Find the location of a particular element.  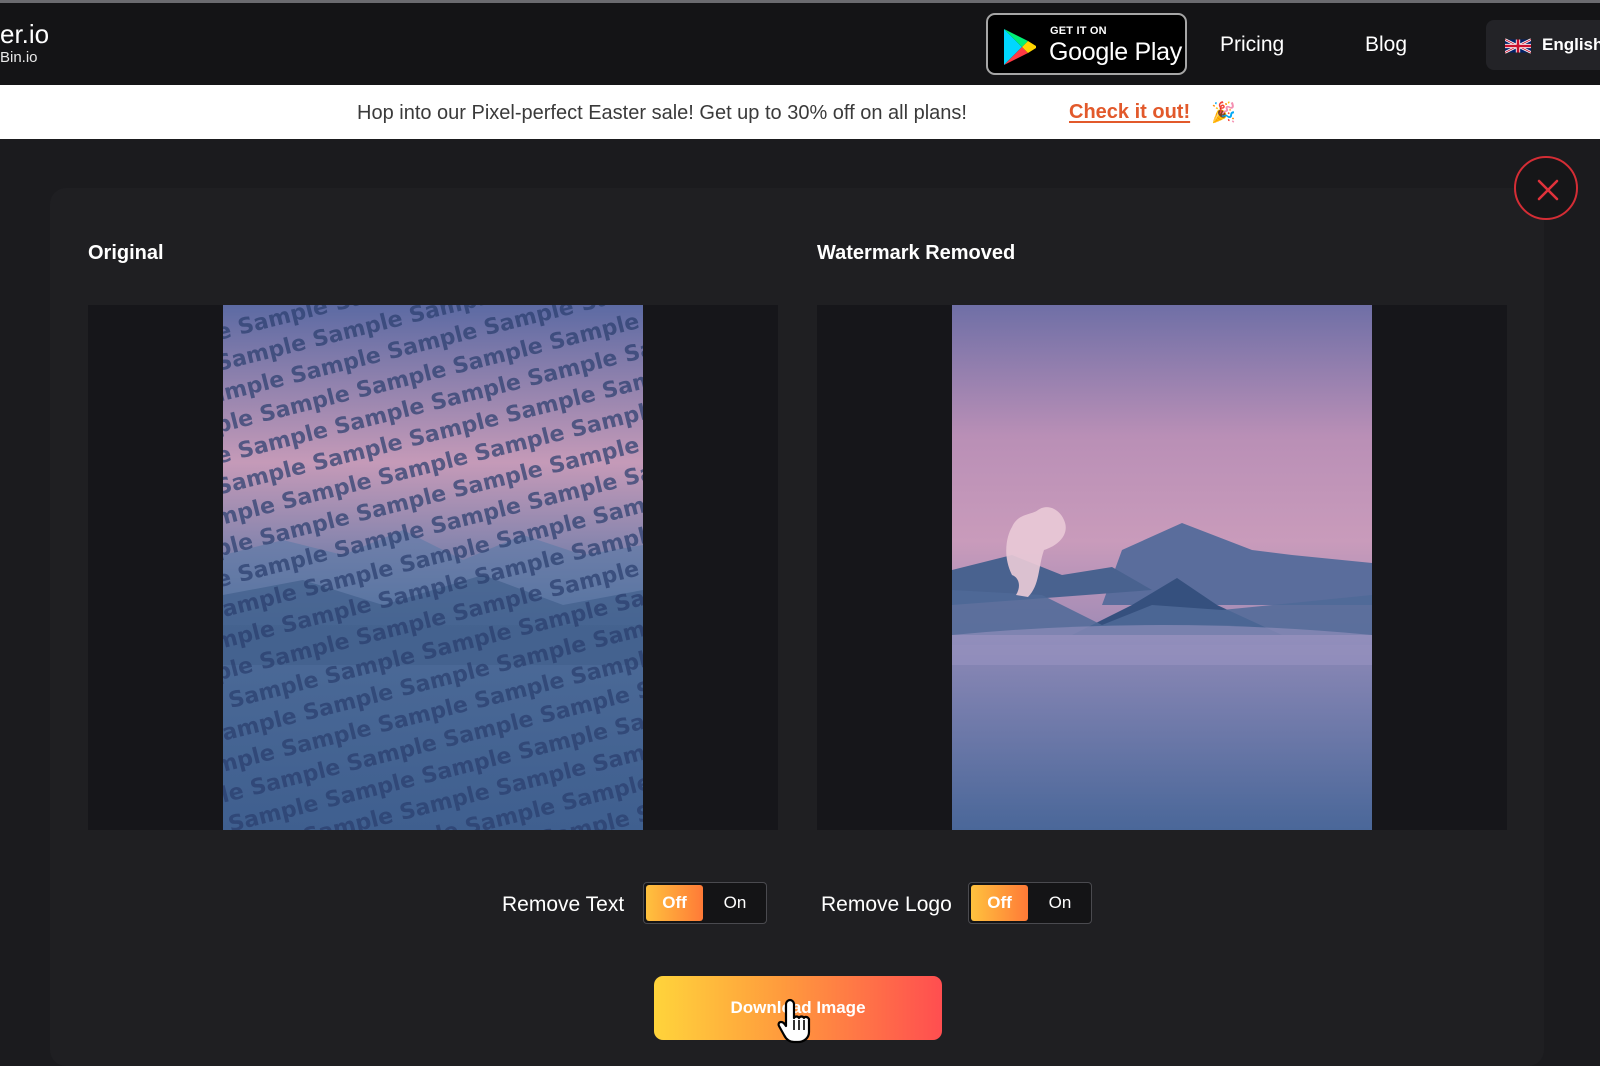

remove-logo-on-option: On is located at coordinates (1060, 903).